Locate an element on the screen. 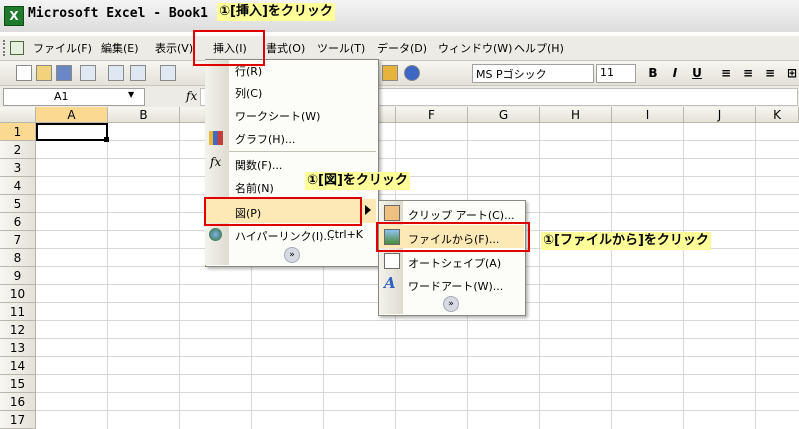 This screenshot has height=429, width=799. column-header: F is located at coordinates (432, 115).